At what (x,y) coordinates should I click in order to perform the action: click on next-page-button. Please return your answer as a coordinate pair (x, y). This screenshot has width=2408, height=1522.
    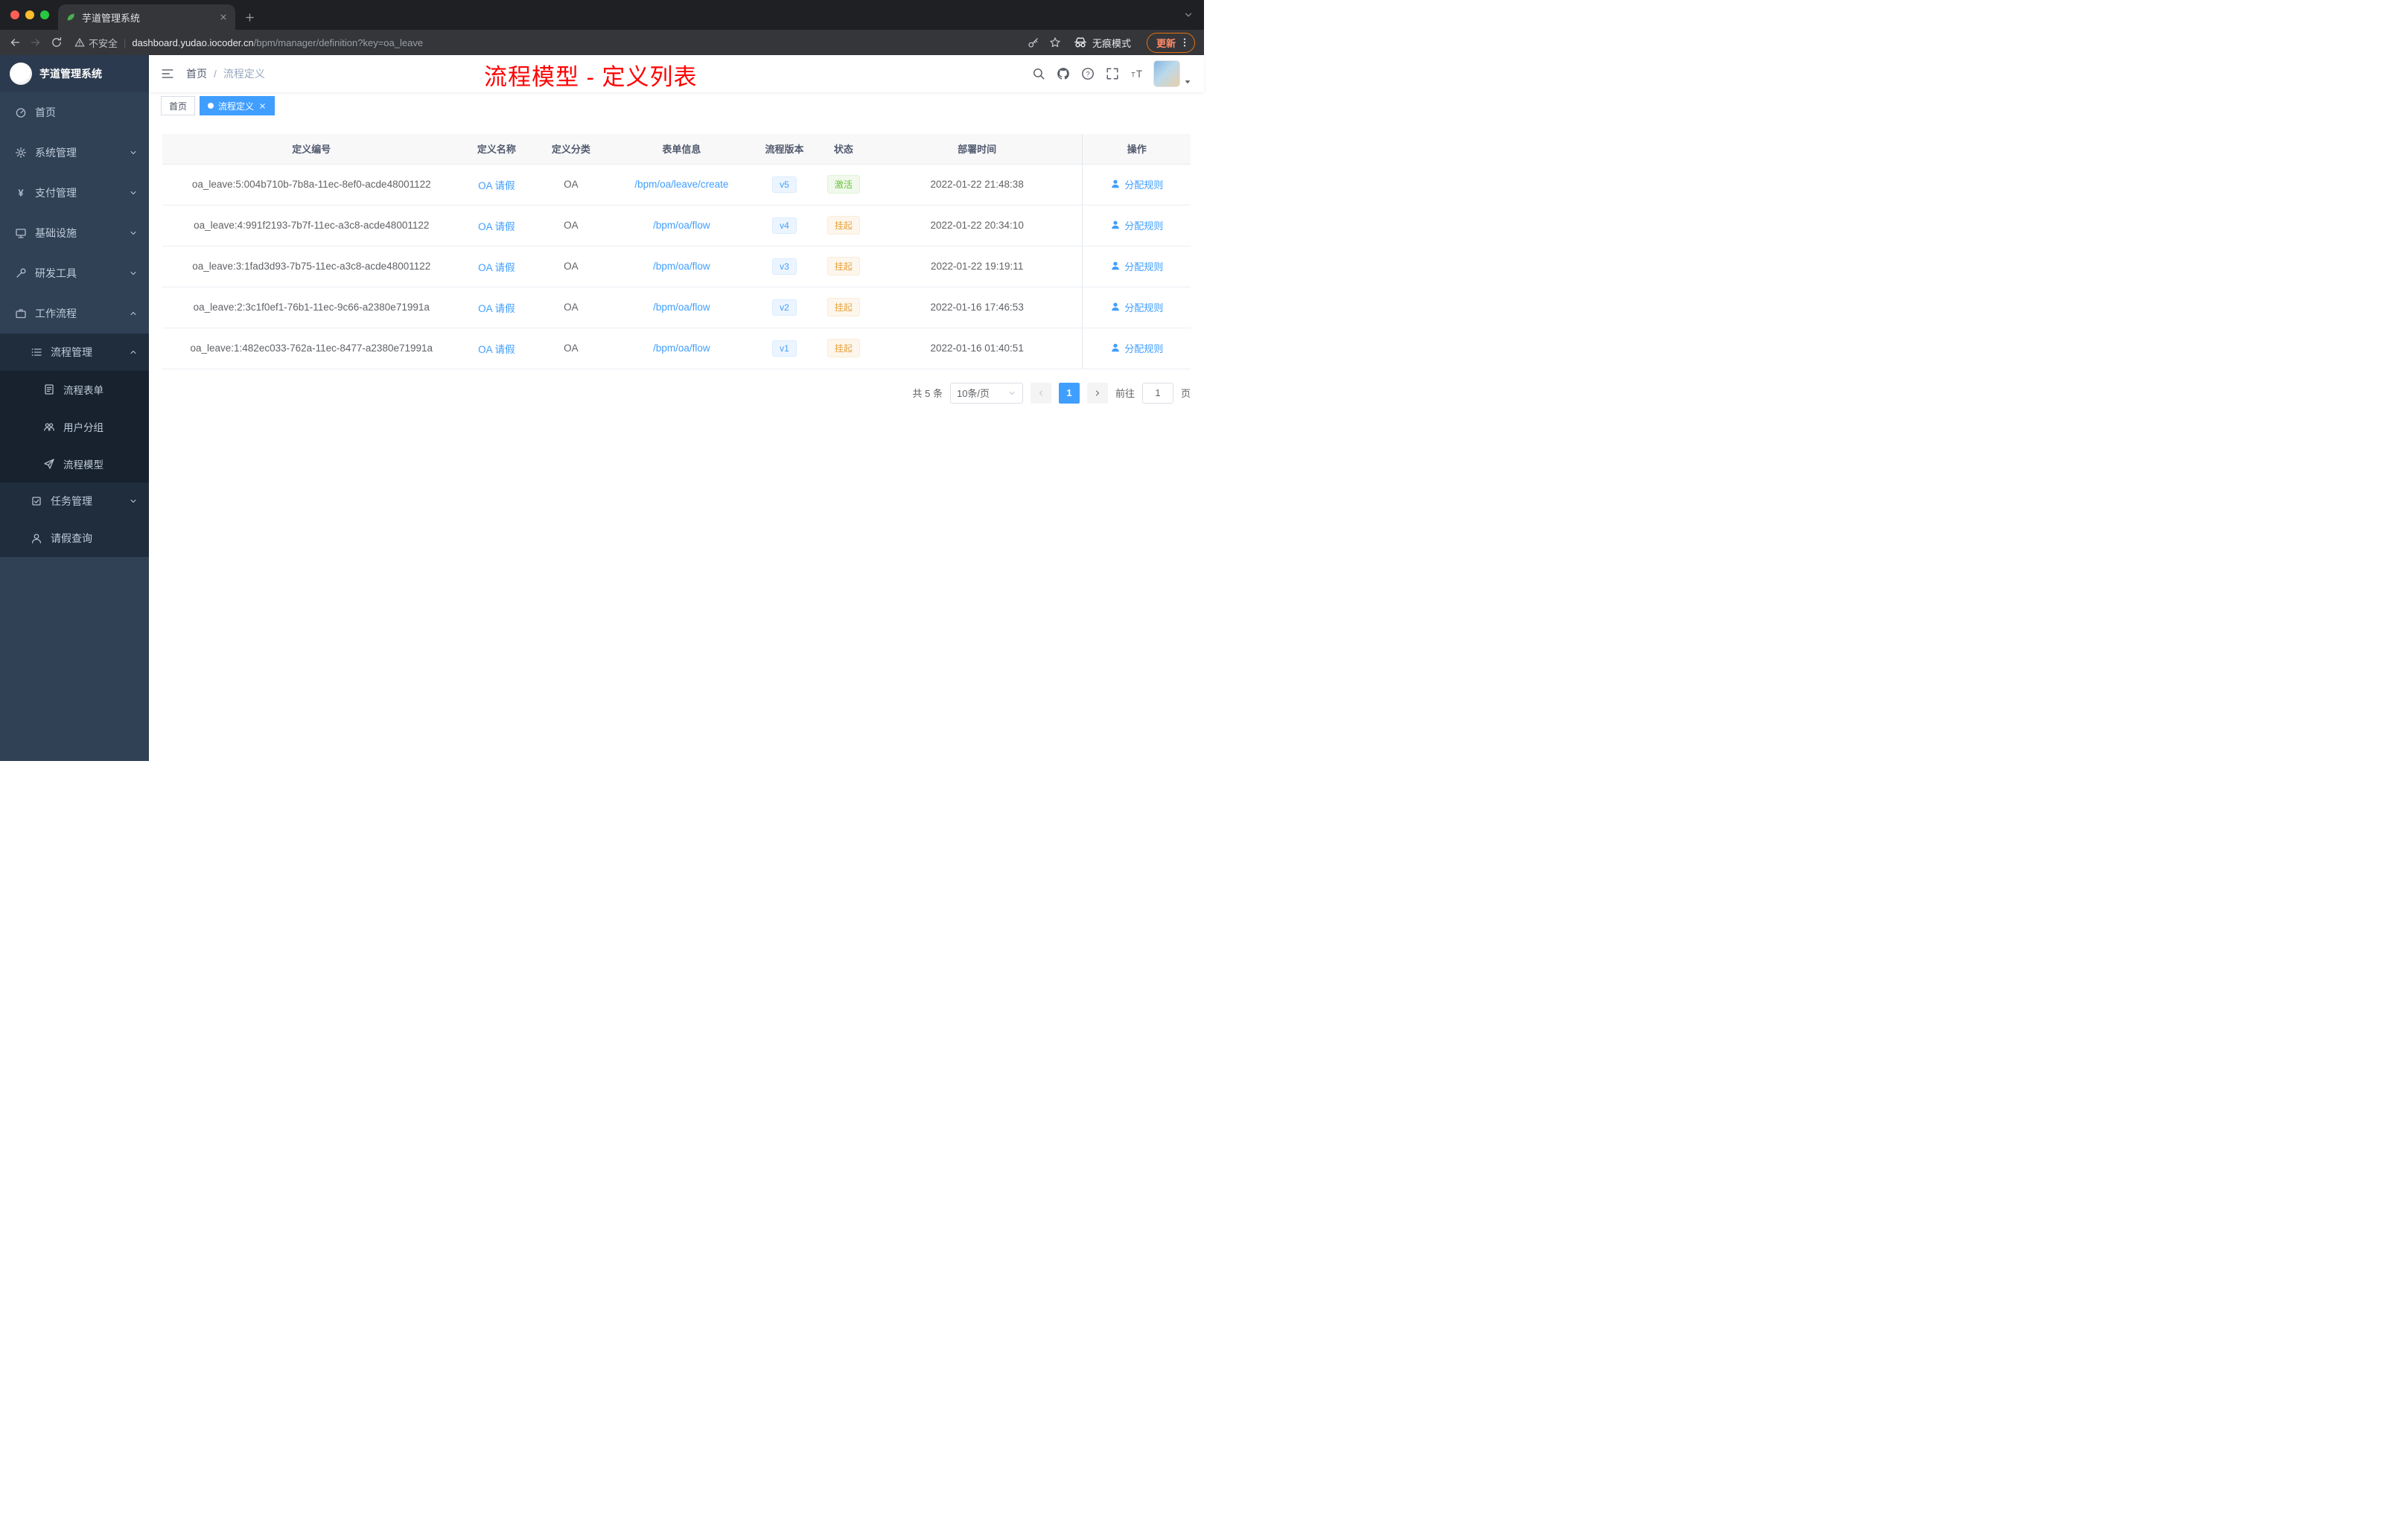
    Looking at the image, I should click on (1097, 393).